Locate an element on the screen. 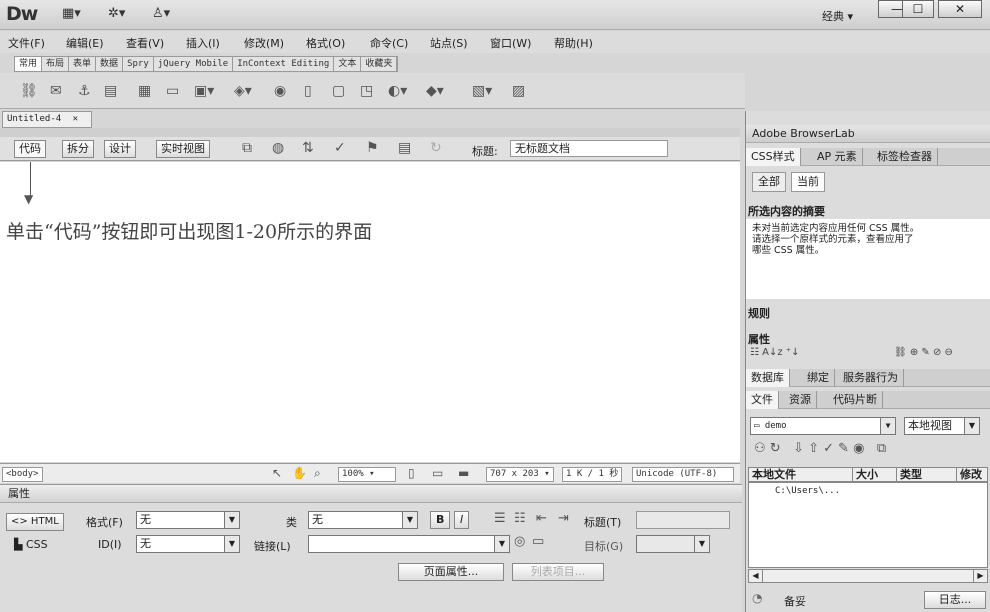 Image resolution: width=990 pixels, height=612 pixels. css-view-icons: ☷ A↓z ⁺↓ is located at coordinates (774, 352).